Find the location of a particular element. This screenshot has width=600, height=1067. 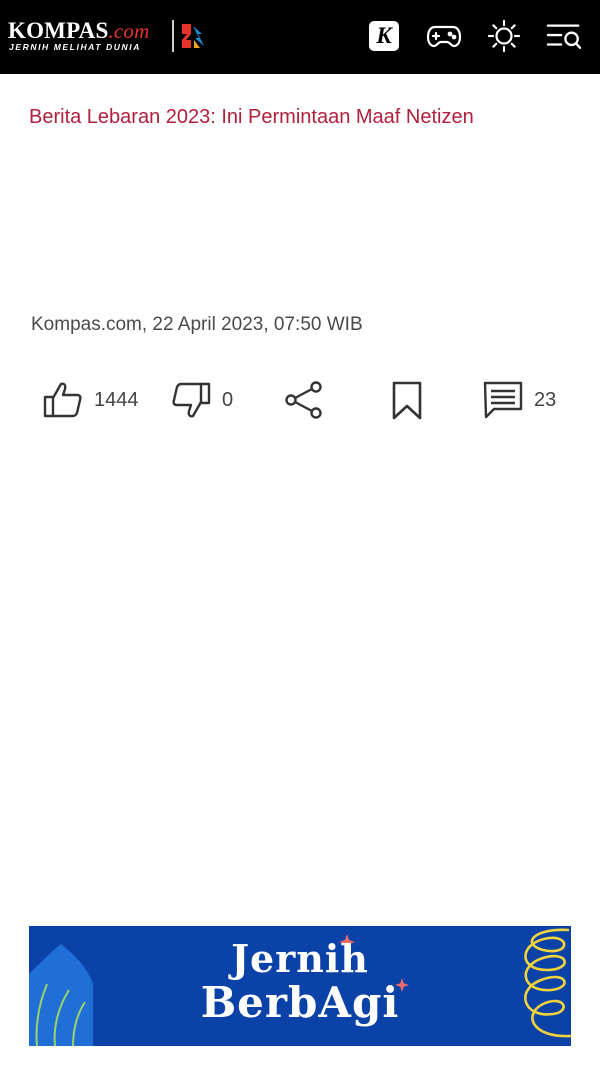

kompas-logo: KOMPAS.com JERNIH MELIHAT DUNIA is located at coordinates (108, 36).